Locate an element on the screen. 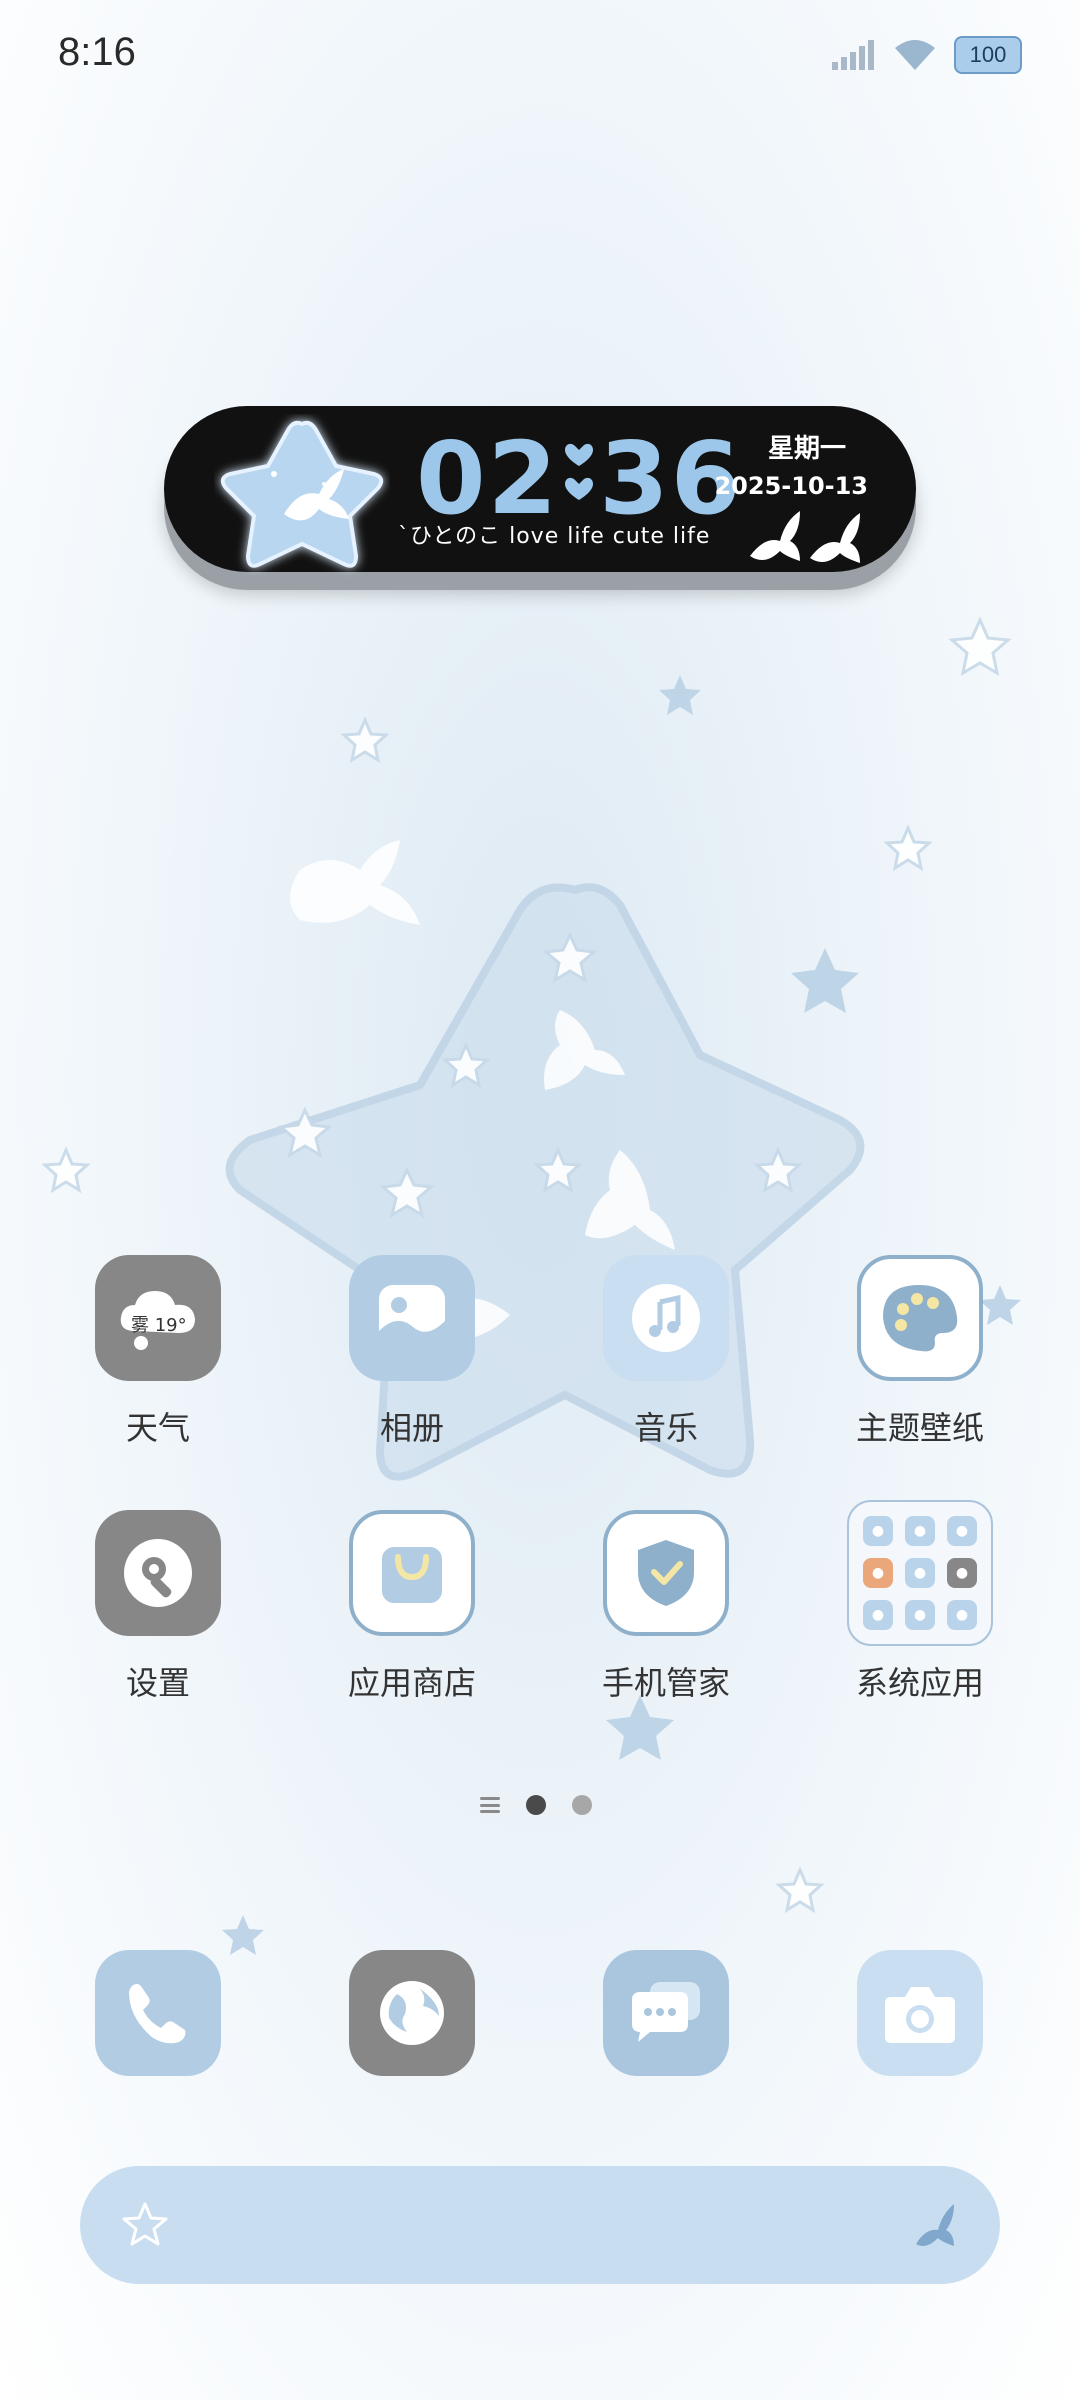  heart-colon-icon is located at coordinates (579, 479).